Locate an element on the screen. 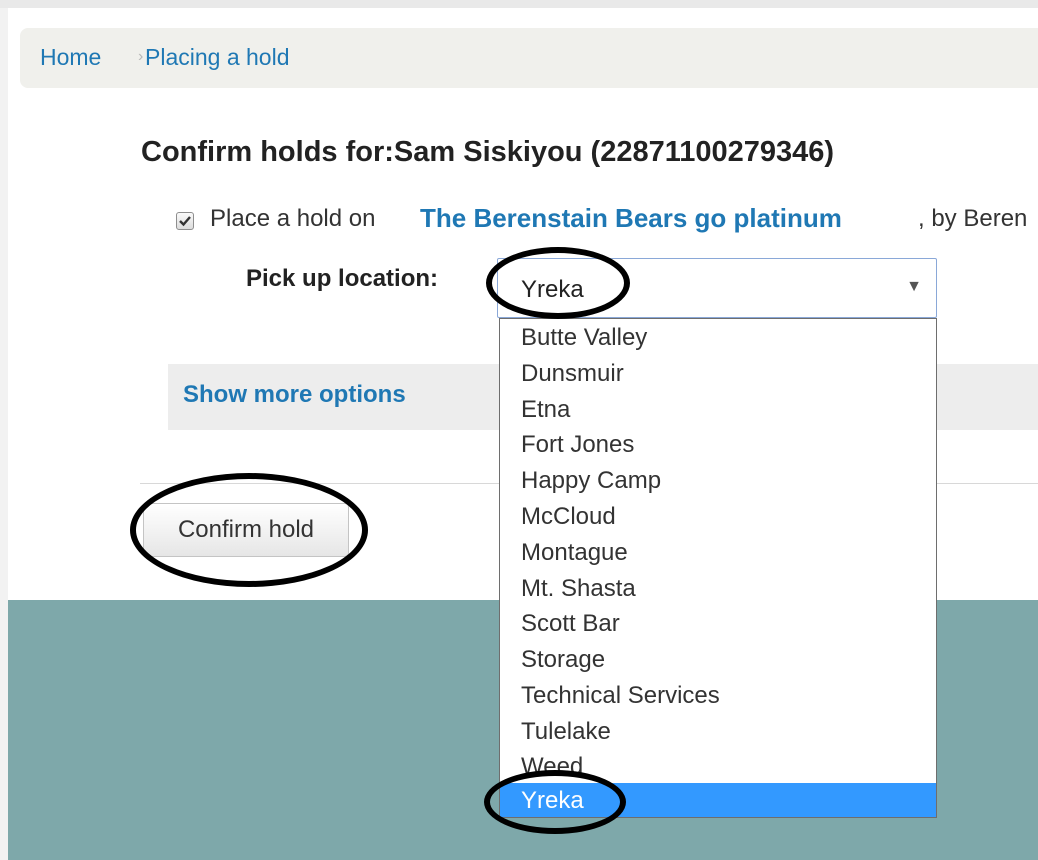 The width and height of the screenshot is (1038, 860). breadcrumb-current-link: Placing a hold is located at coordinates (217, 57).